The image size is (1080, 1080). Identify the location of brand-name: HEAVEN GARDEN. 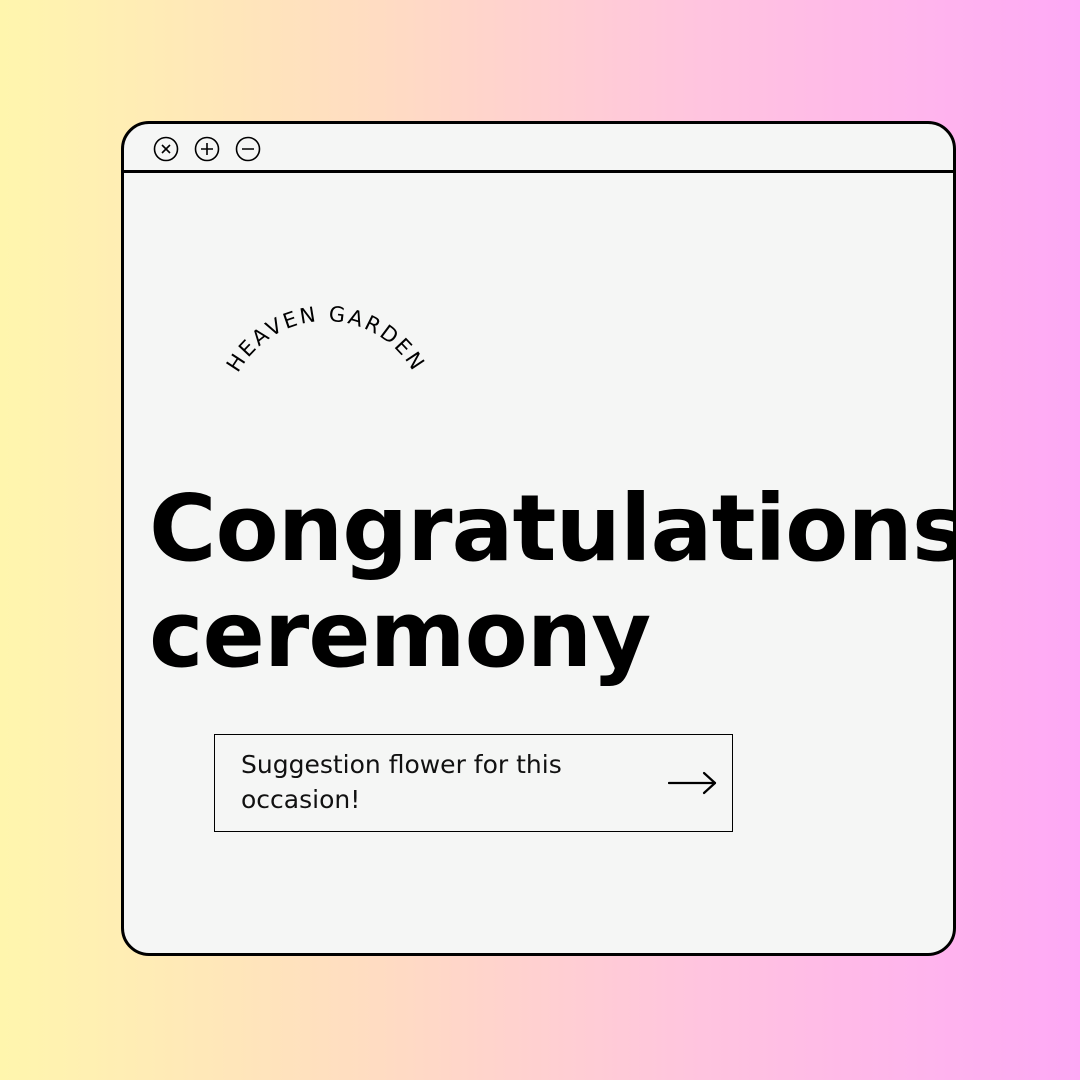
(326, 339).